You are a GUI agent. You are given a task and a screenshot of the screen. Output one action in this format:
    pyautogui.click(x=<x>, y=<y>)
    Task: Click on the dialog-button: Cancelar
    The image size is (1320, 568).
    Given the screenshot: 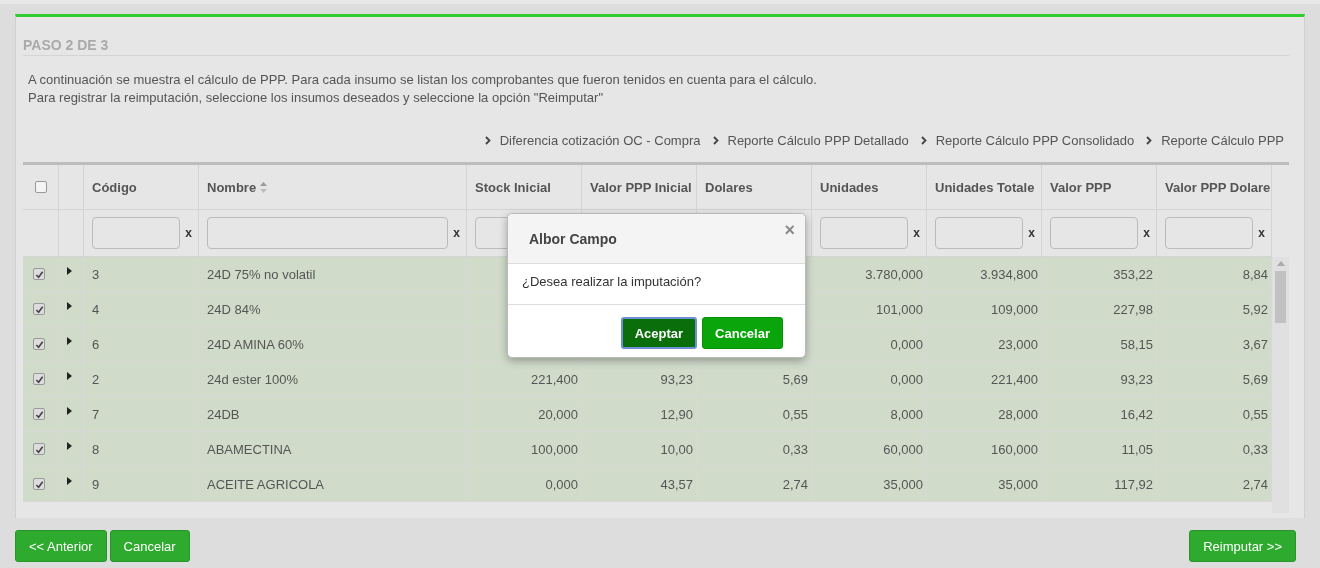 What is the action you would take?
    pyautogui.click(x=742, y=333)
    